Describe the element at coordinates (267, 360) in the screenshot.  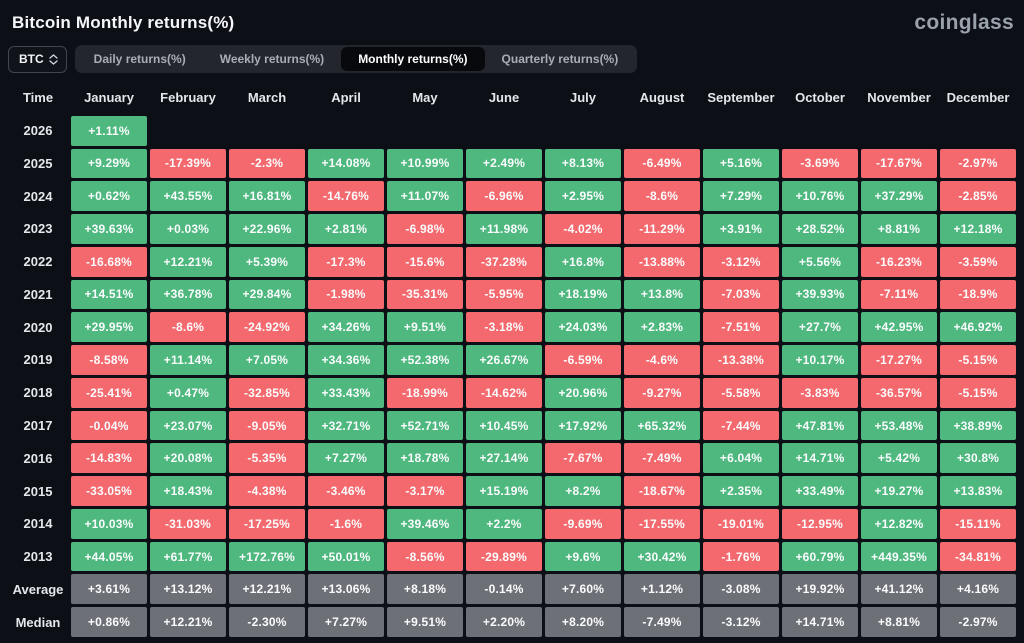
I see `return-cell: +7.05%` at that location.